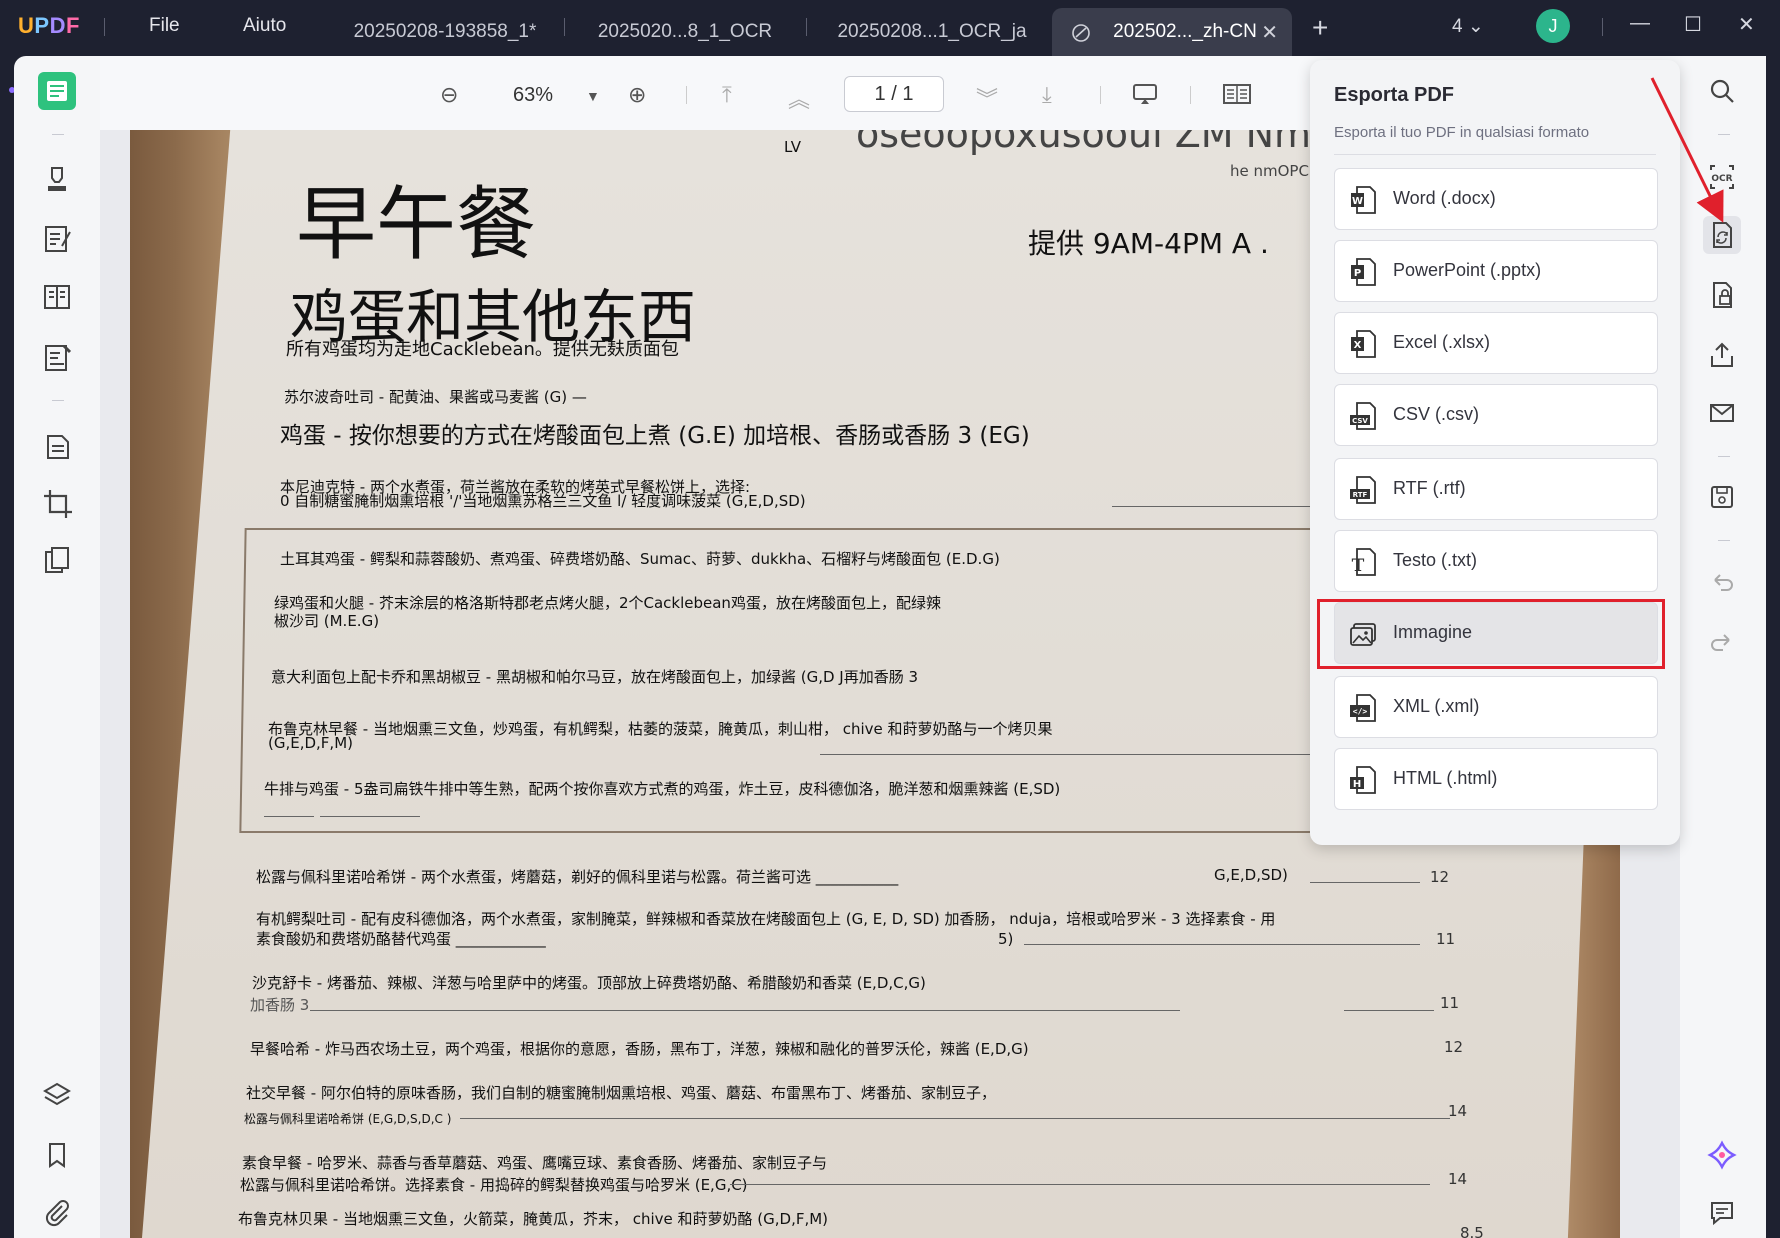 Image resolution: width=1780 pixels, height=1238 pixels. I want to click on right-tool-sidebar: OCR, so click(1723, 647).